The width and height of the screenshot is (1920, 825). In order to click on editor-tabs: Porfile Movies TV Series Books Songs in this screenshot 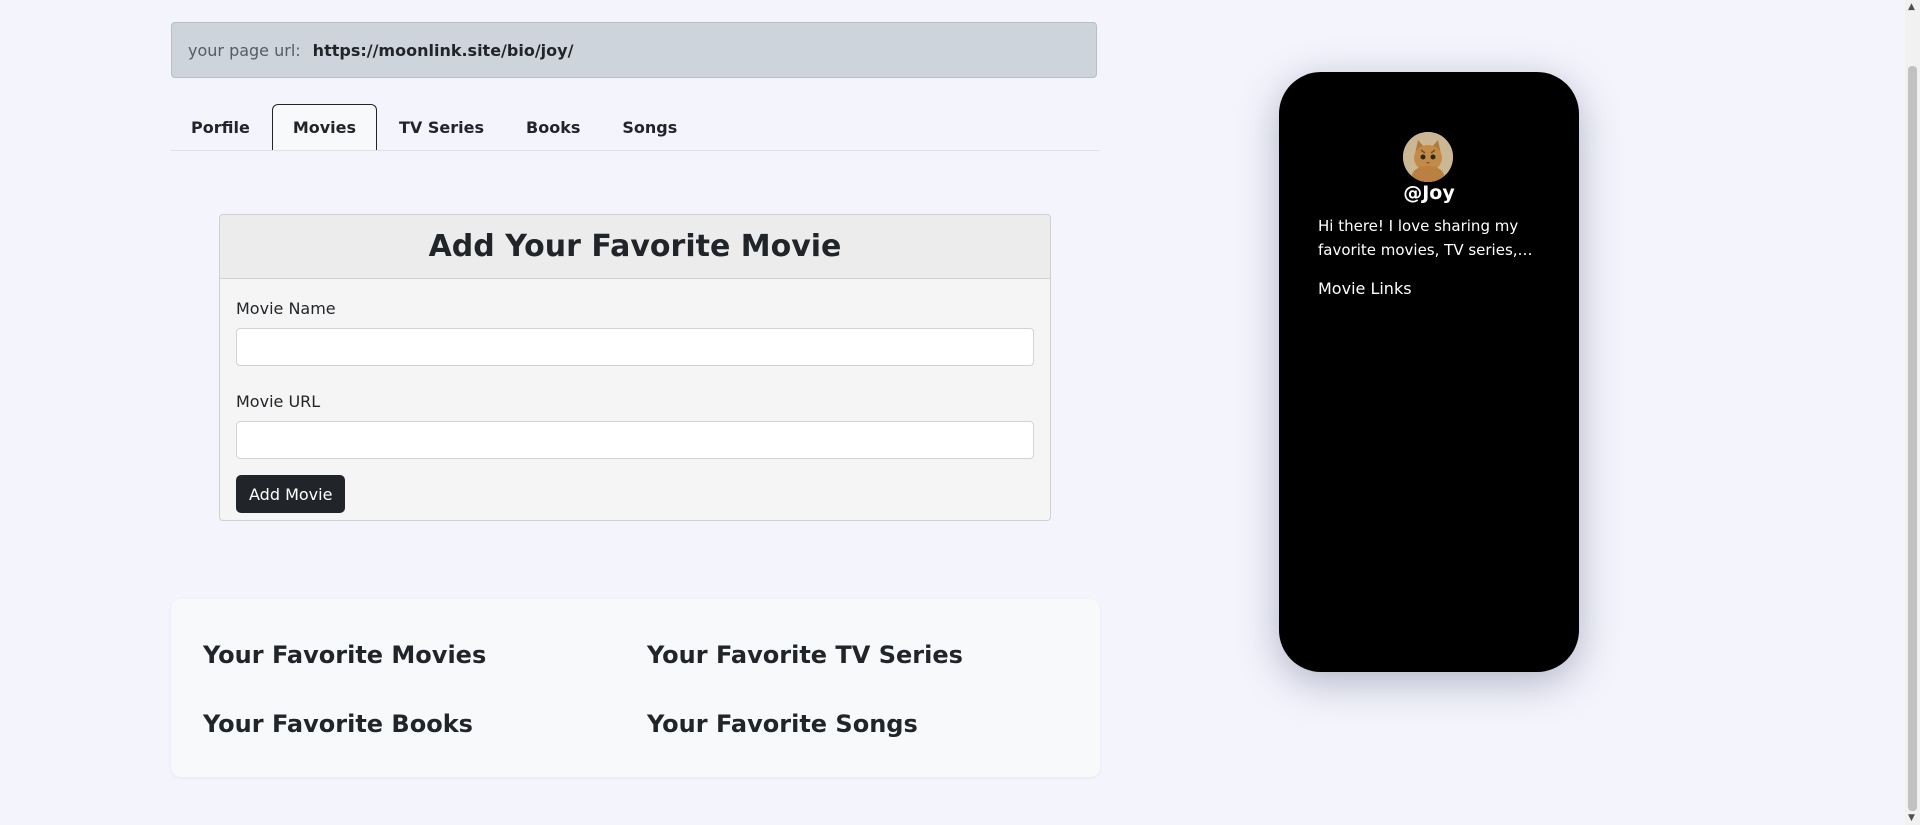, I will do `click(635, 127)`.